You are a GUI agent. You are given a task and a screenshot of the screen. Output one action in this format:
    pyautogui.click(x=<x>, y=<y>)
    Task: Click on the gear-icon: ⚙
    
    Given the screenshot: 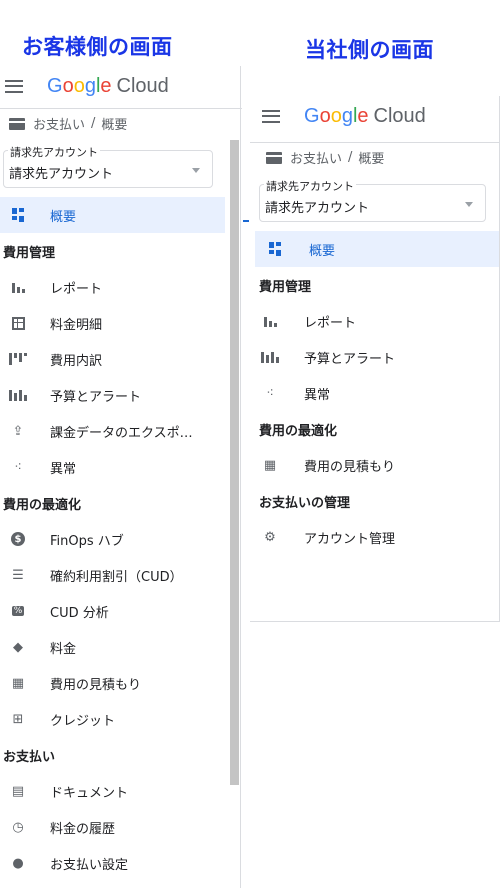 What is the action you would take?
    pyautogui.click(x=270, y=537)
    